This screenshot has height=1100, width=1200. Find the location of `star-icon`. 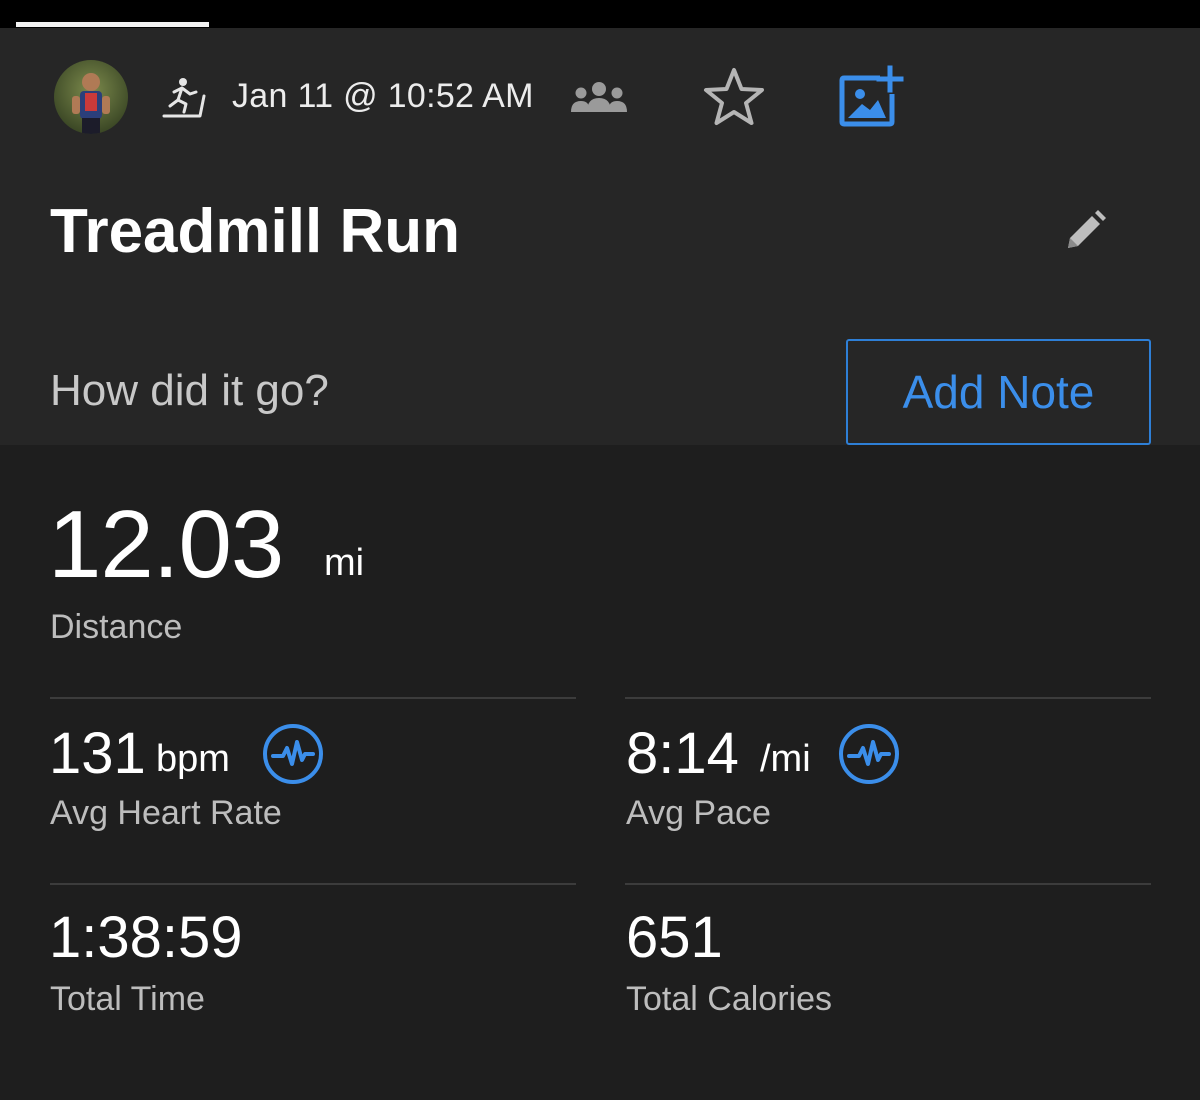

star-icon is located at coordinates (734, 97).